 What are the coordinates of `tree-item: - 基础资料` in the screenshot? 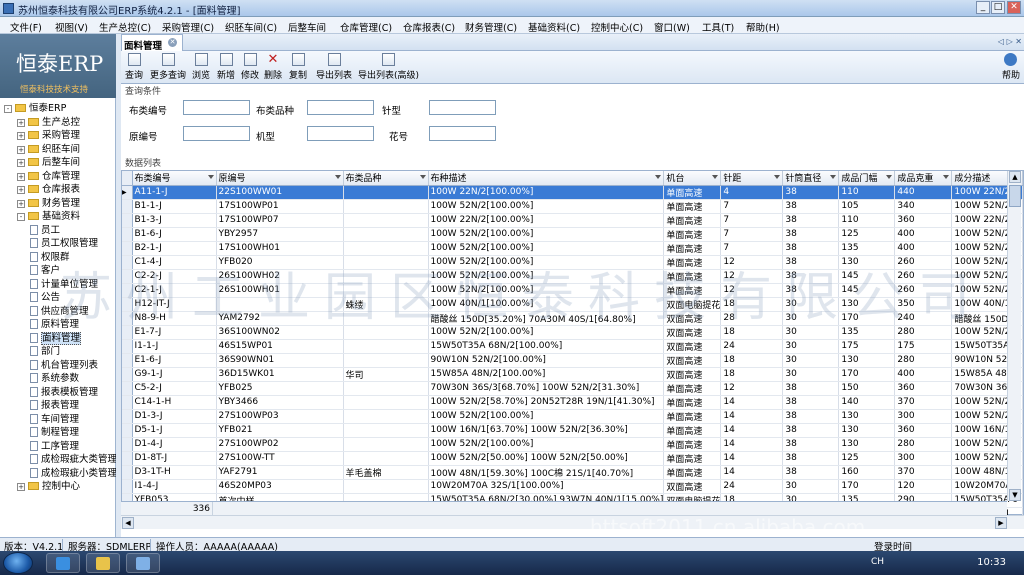 It's located at (48, 216).